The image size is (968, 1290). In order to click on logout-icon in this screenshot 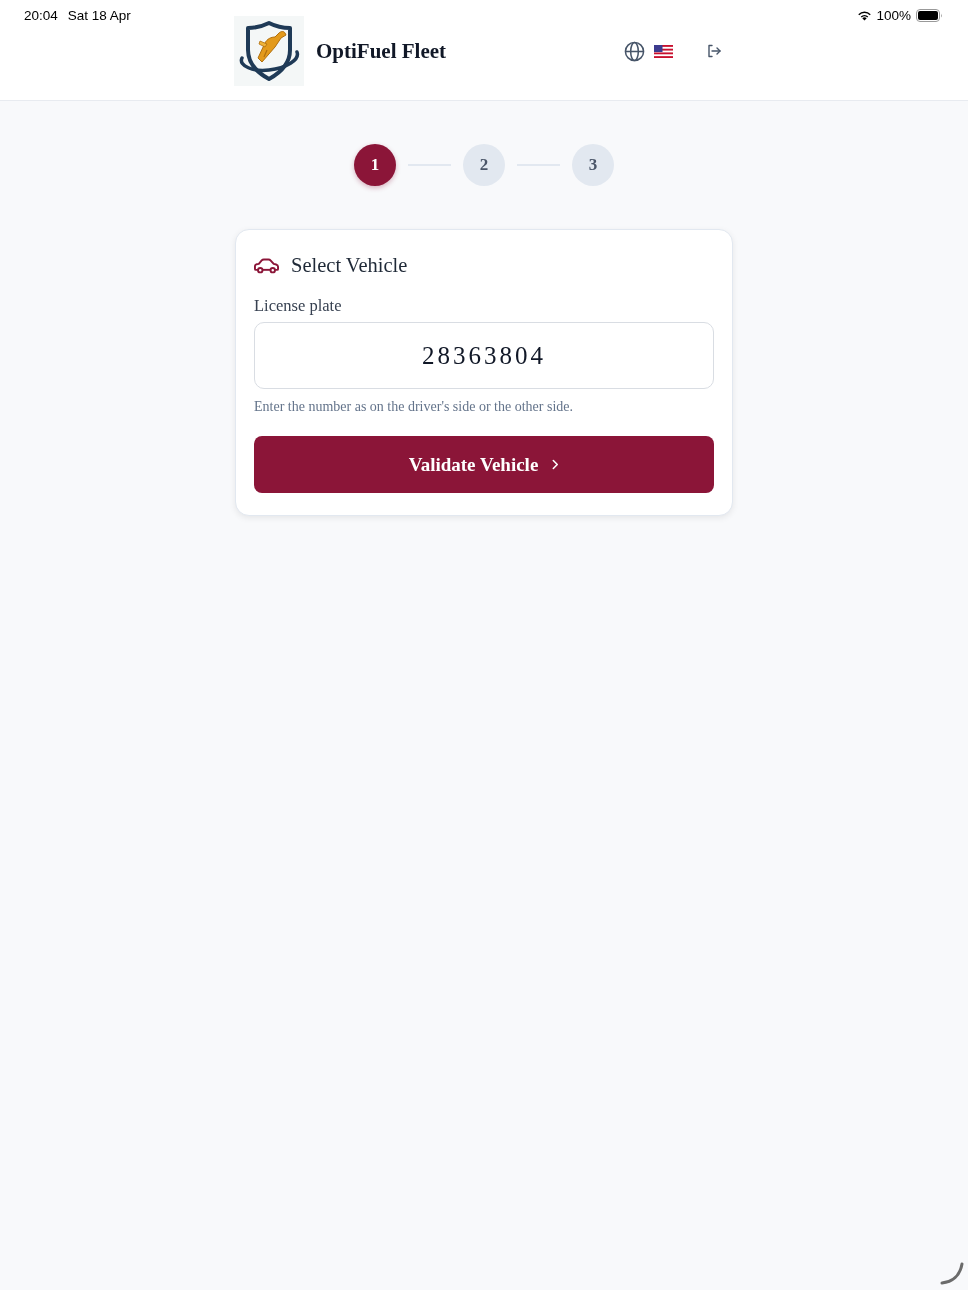, I will do `click(714, 51)`.